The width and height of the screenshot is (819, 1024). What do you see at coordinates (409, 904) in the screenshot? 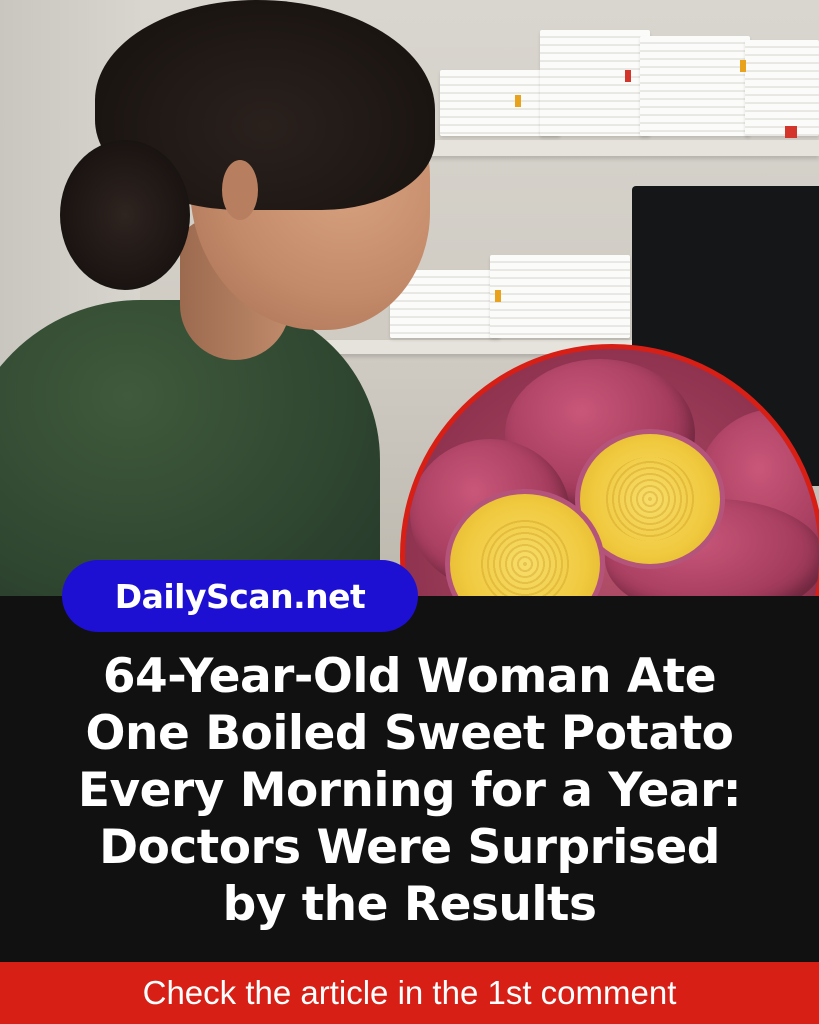
I see `headline-line: by the Results` at bounding box center [409, 904].